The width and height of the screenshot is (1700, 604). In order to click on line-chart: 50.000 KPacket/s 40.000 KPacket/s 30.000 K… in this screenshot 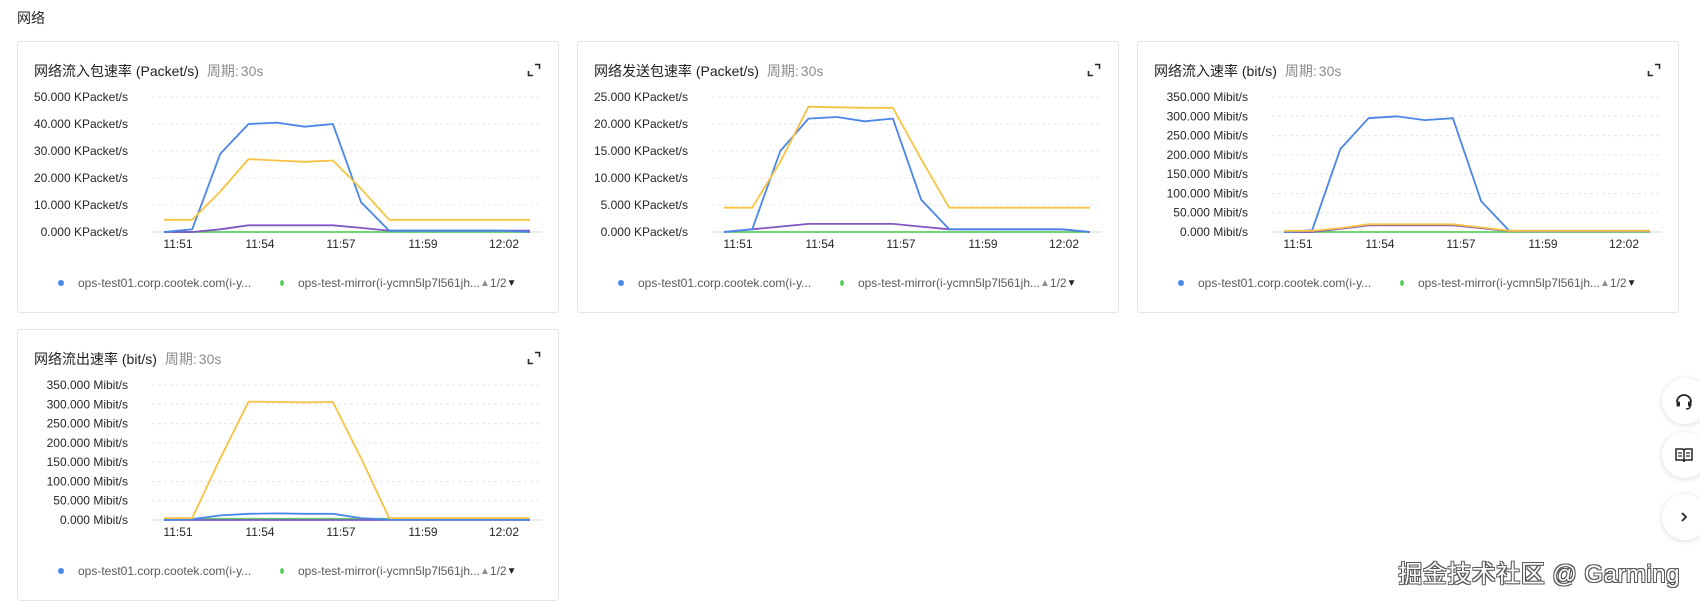, I will do `click(288, 170)`.